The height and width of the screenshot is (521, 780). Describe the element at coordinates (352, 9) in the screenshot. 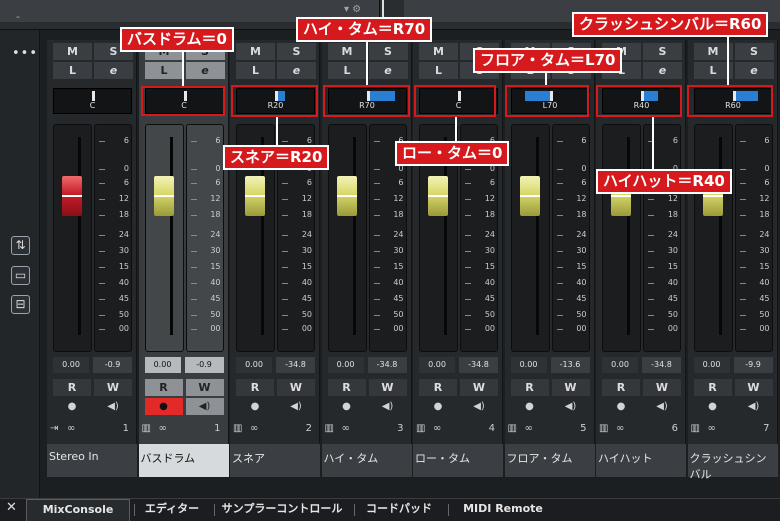

I see `top-controls: ▾ ⚙` at that location.